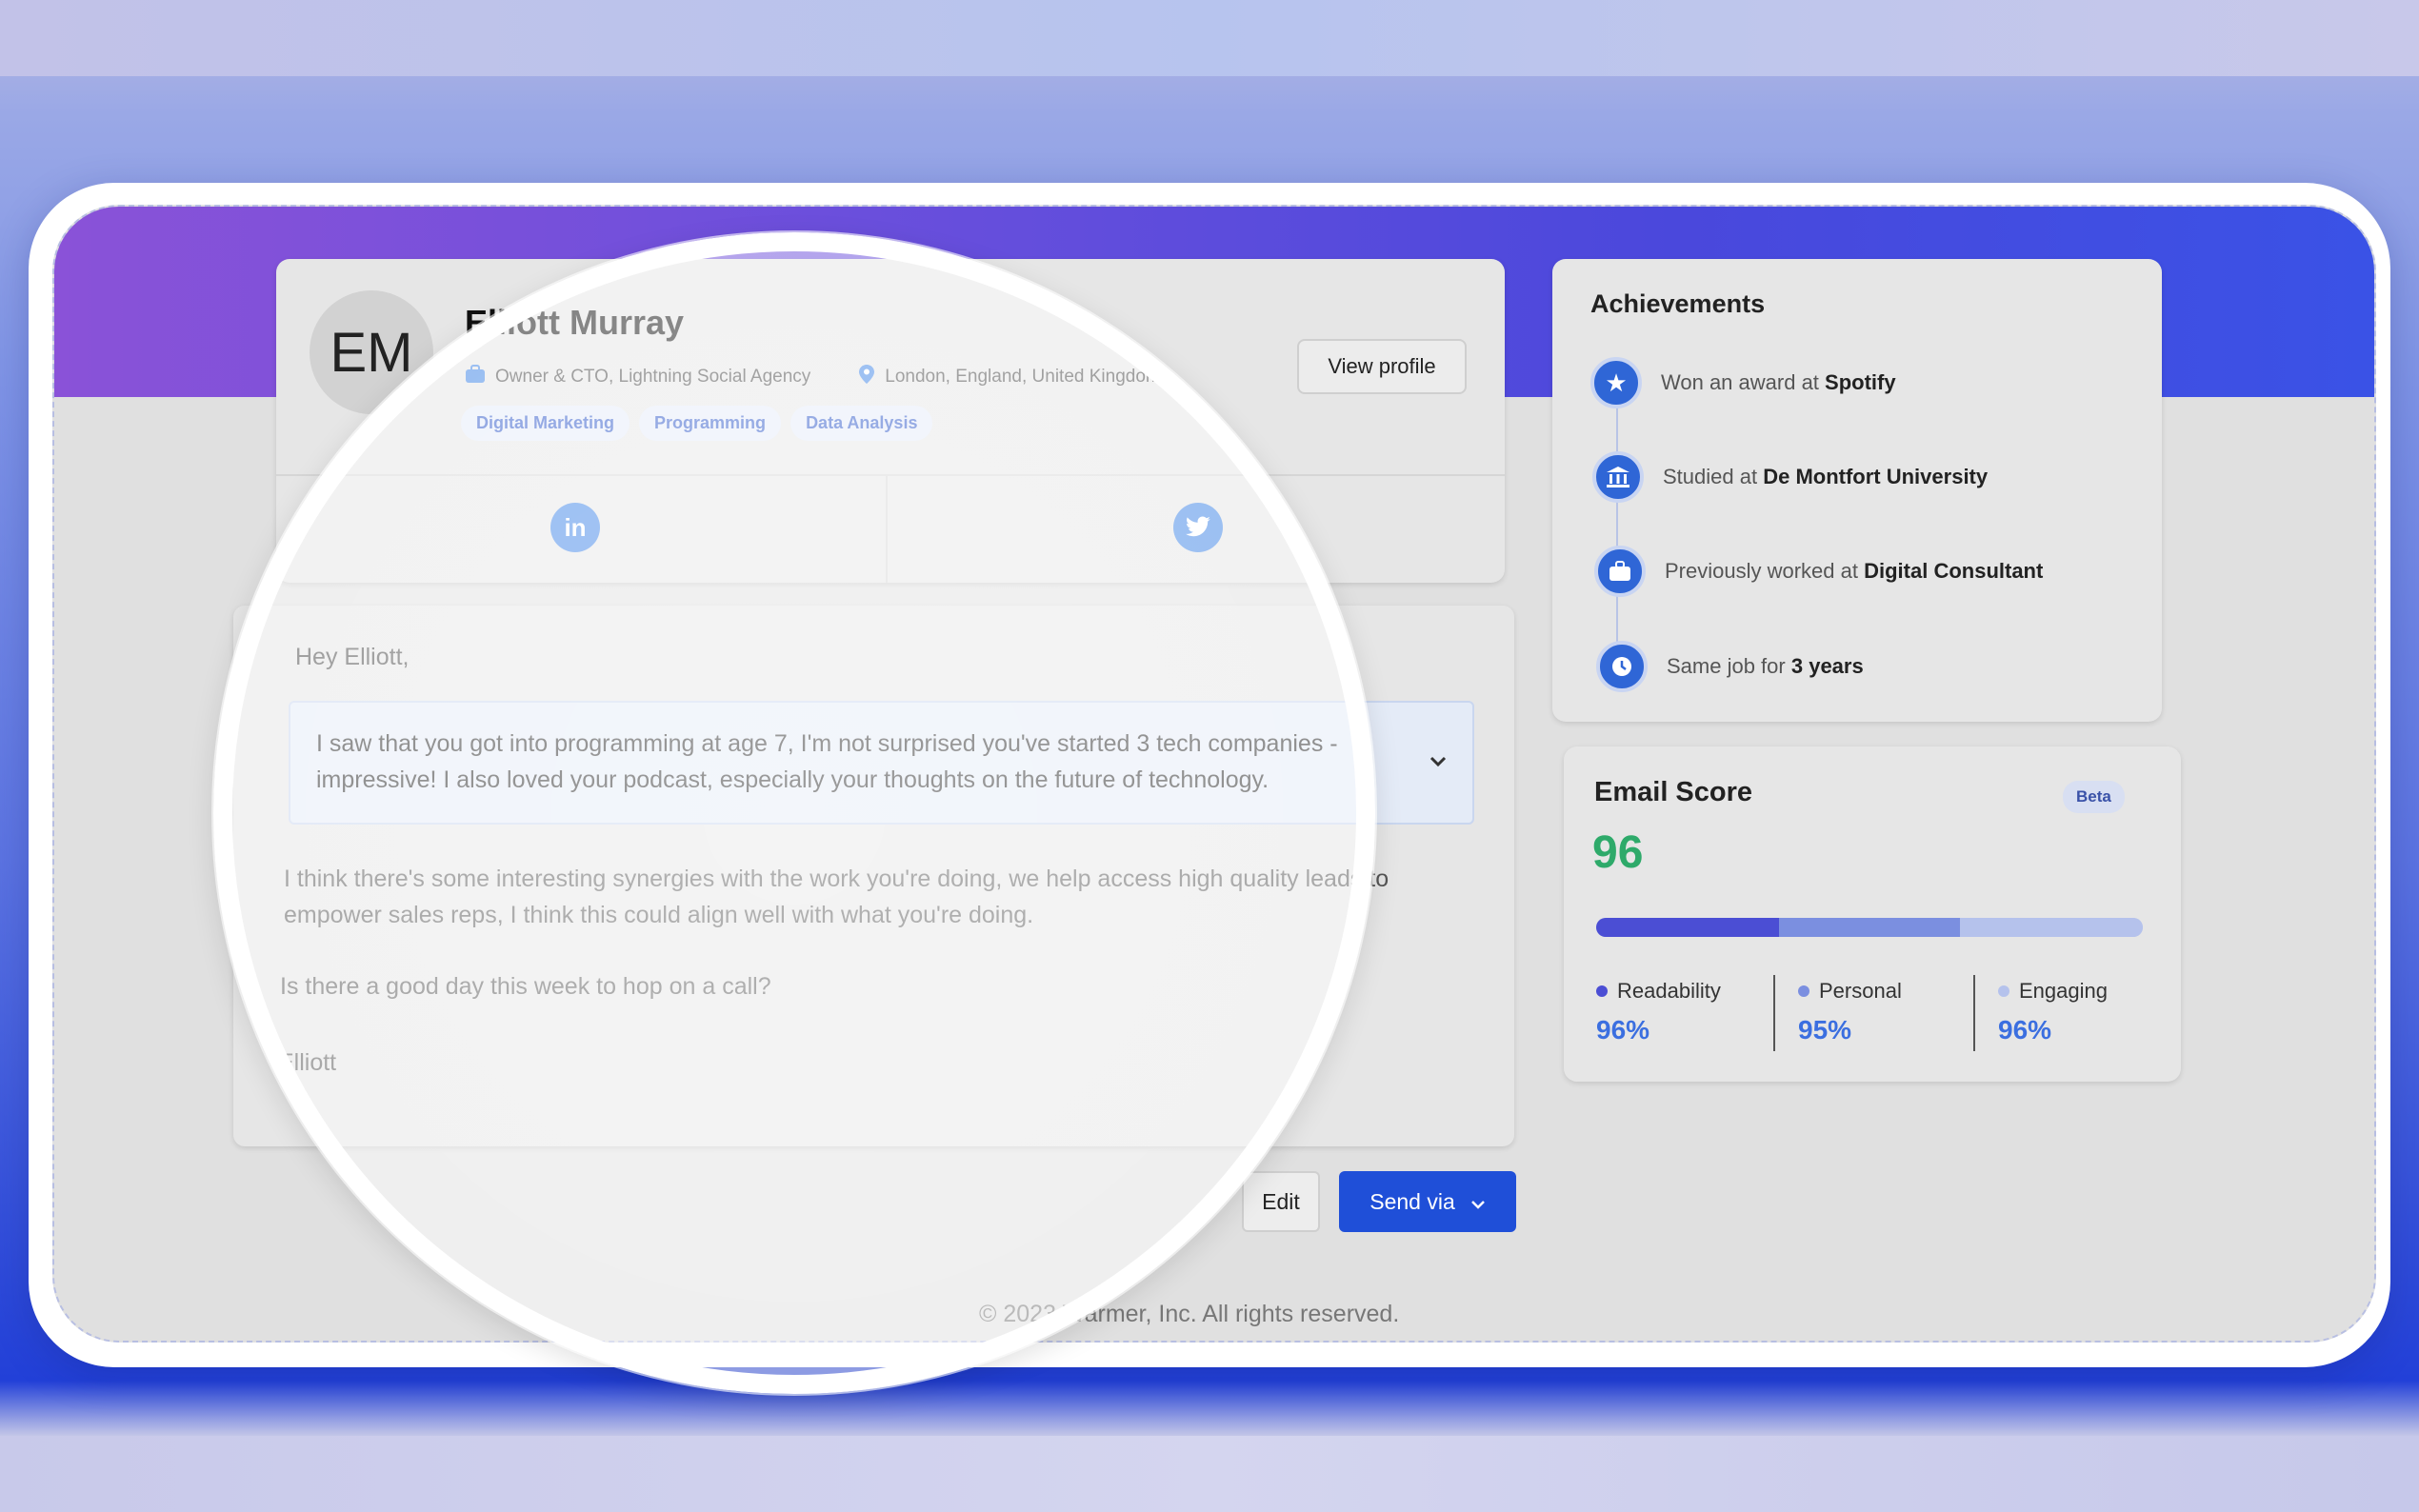 The width and height of the screenshot is (2419, 1512). I want to click on tag-digital-marketing: Digital Marketing, so click(545, 423).